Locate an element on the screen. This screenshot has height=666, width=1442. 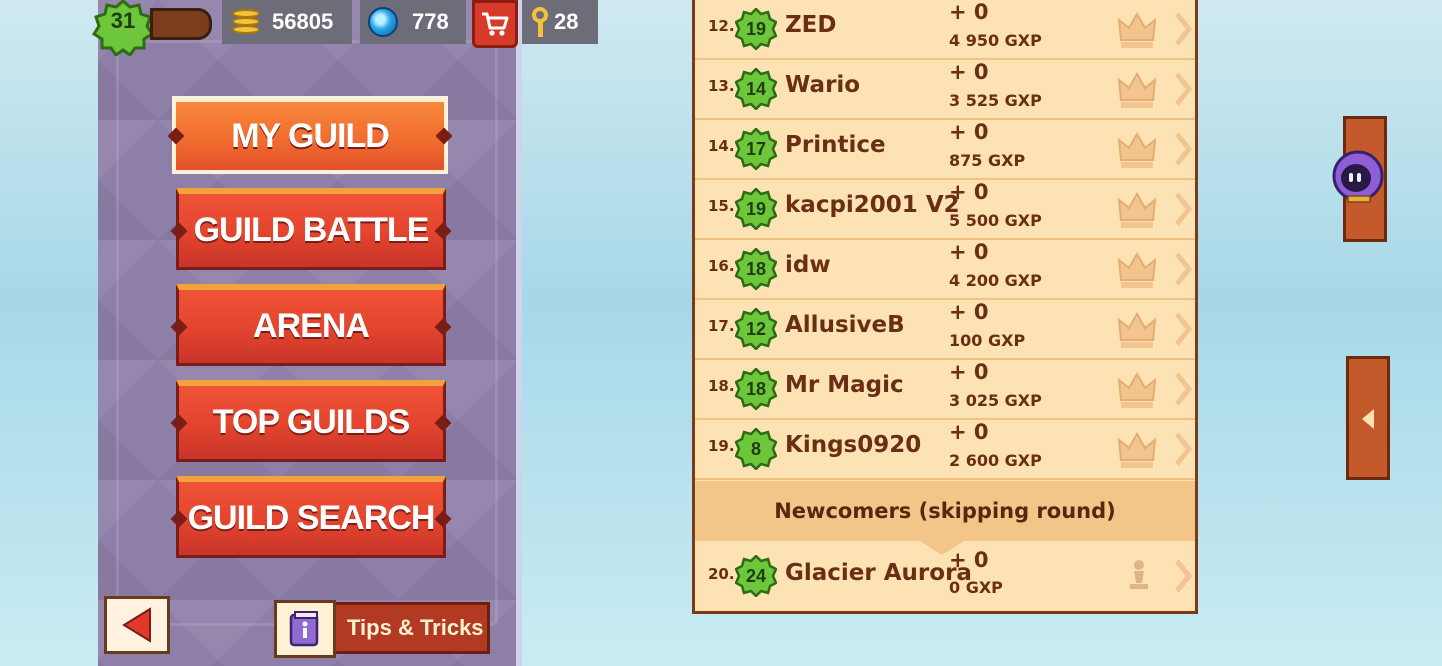
collapse-side-tab is located at coordinates (1368, 418).